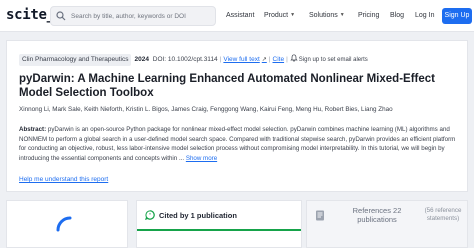  Describe the element at coordinates (424, 15) in the screenshot. I see `nav-login: Log In` at that location.